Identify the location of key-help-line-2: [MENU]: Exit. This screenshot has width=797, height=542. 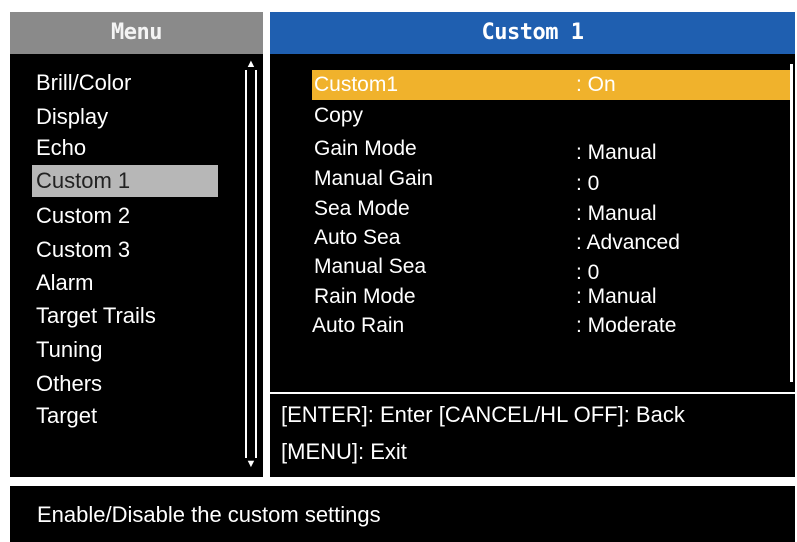
(344, 451).